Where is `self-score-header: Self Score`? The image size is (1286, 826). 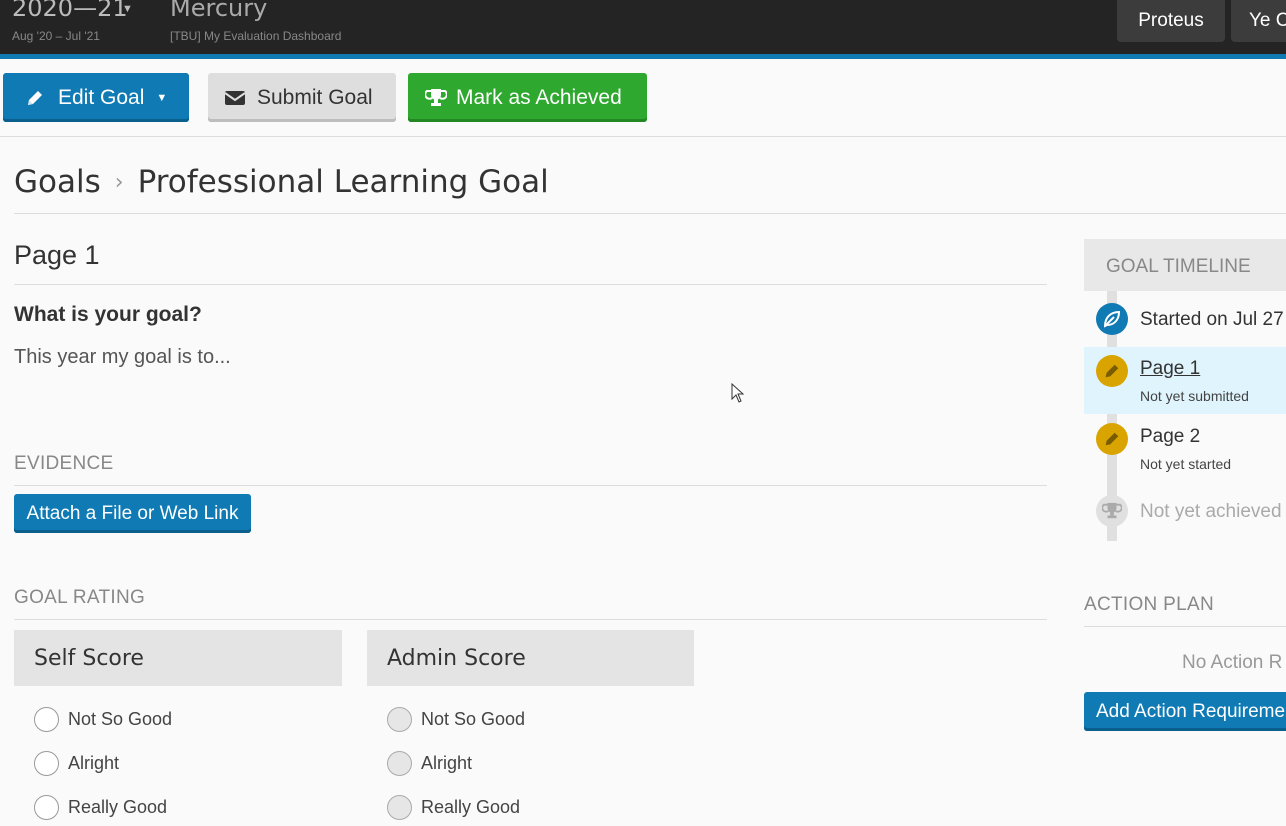
self-score-header: Self Score is located at coordinates (178, 658).